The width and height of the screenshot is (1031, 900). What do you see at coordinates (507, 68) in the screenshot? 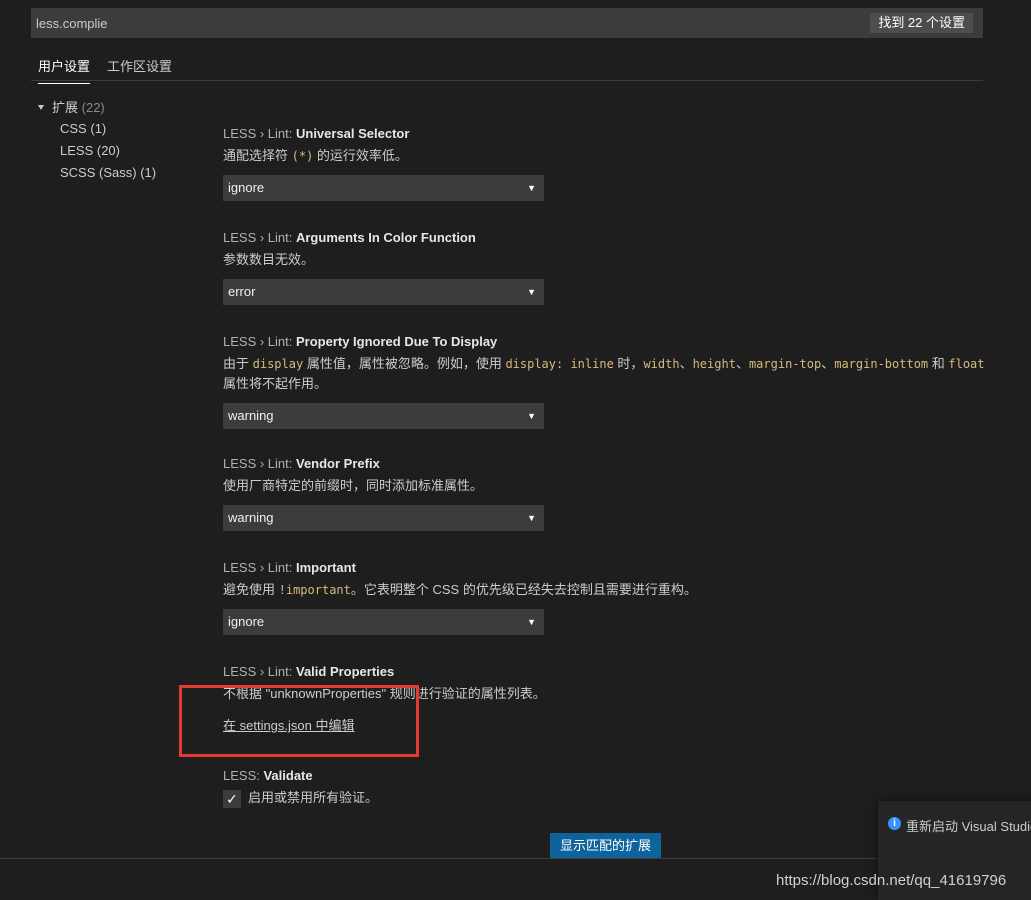
I see `settings-tabs: 用户设置 工作区设置` at bounding box center [507, 68].